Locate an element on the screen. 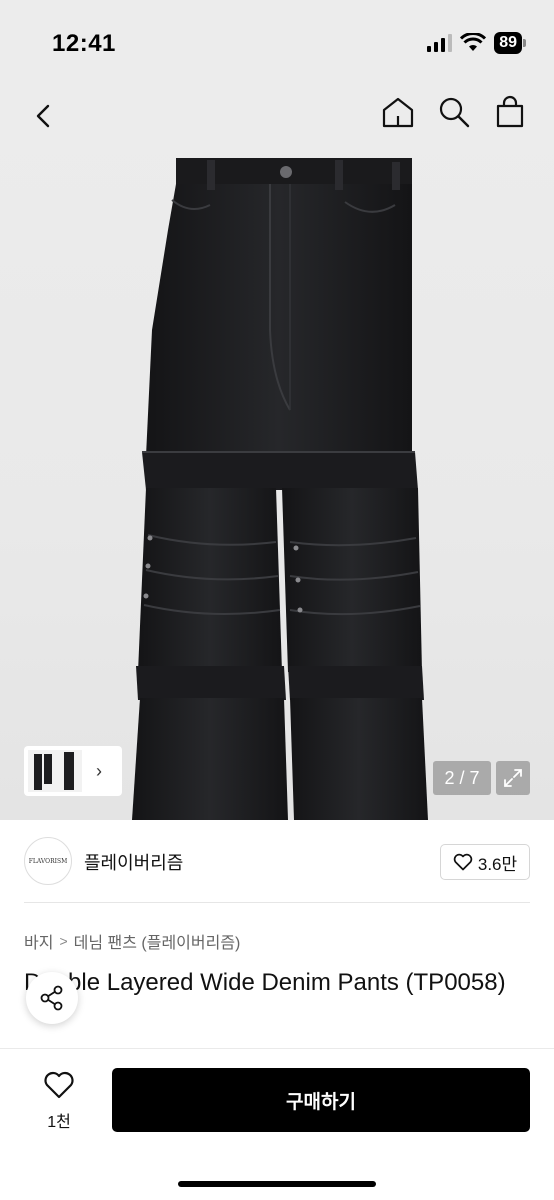  wishlist-button: 1천 is located at coordinates (59, 1101).